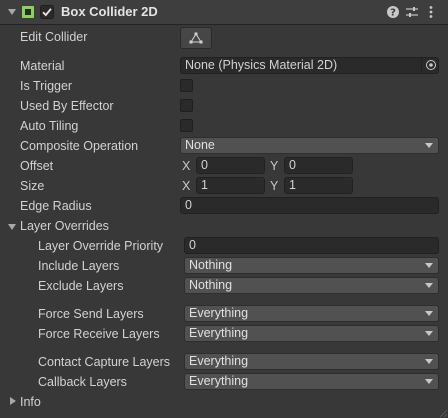 The image size is (448, 418). I want to click on size-y-field: 1, so click(318, 185).